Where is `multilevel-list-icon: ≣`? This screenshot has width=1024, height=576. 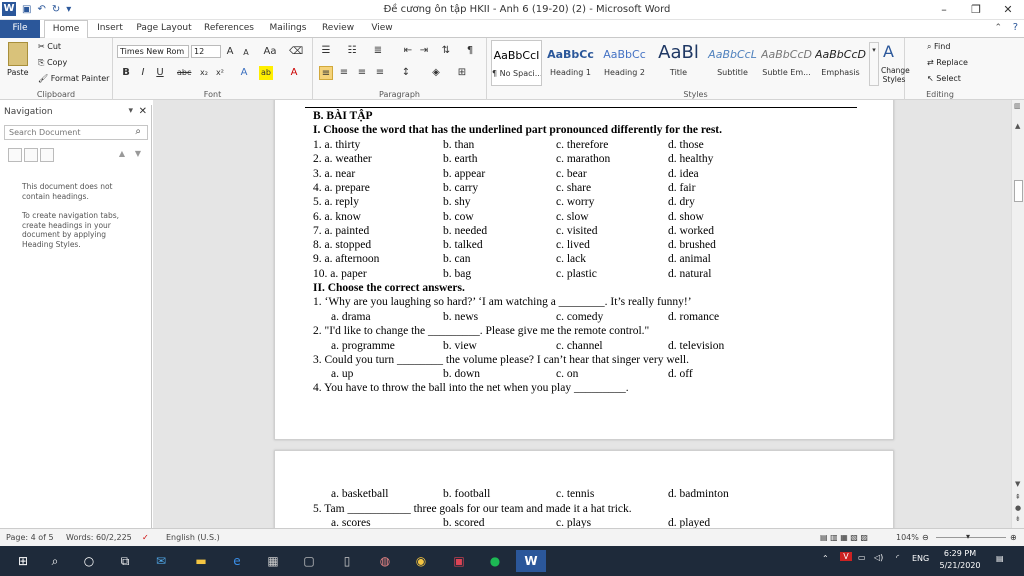 multilevel-list-icon: ≣ is located at coordinates (378, 51).